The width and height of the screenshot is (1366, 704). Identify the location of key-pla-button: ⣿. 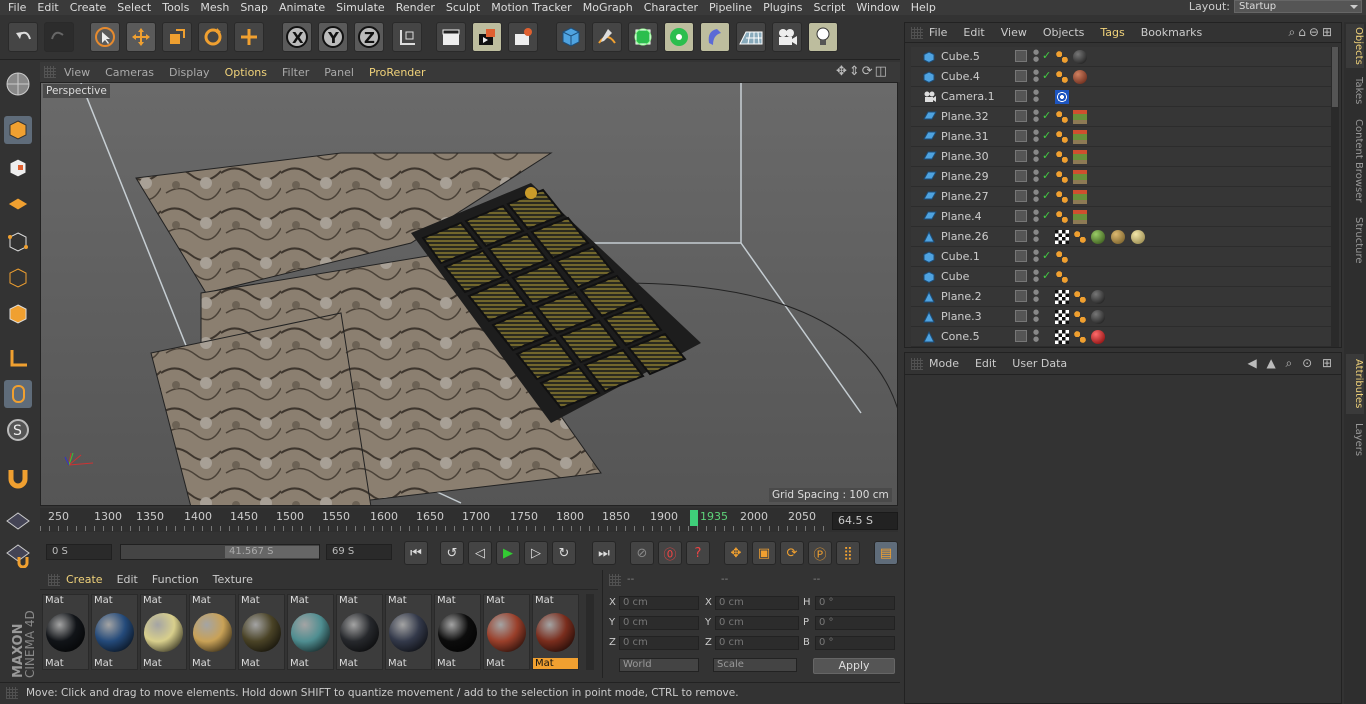
(848, 553).